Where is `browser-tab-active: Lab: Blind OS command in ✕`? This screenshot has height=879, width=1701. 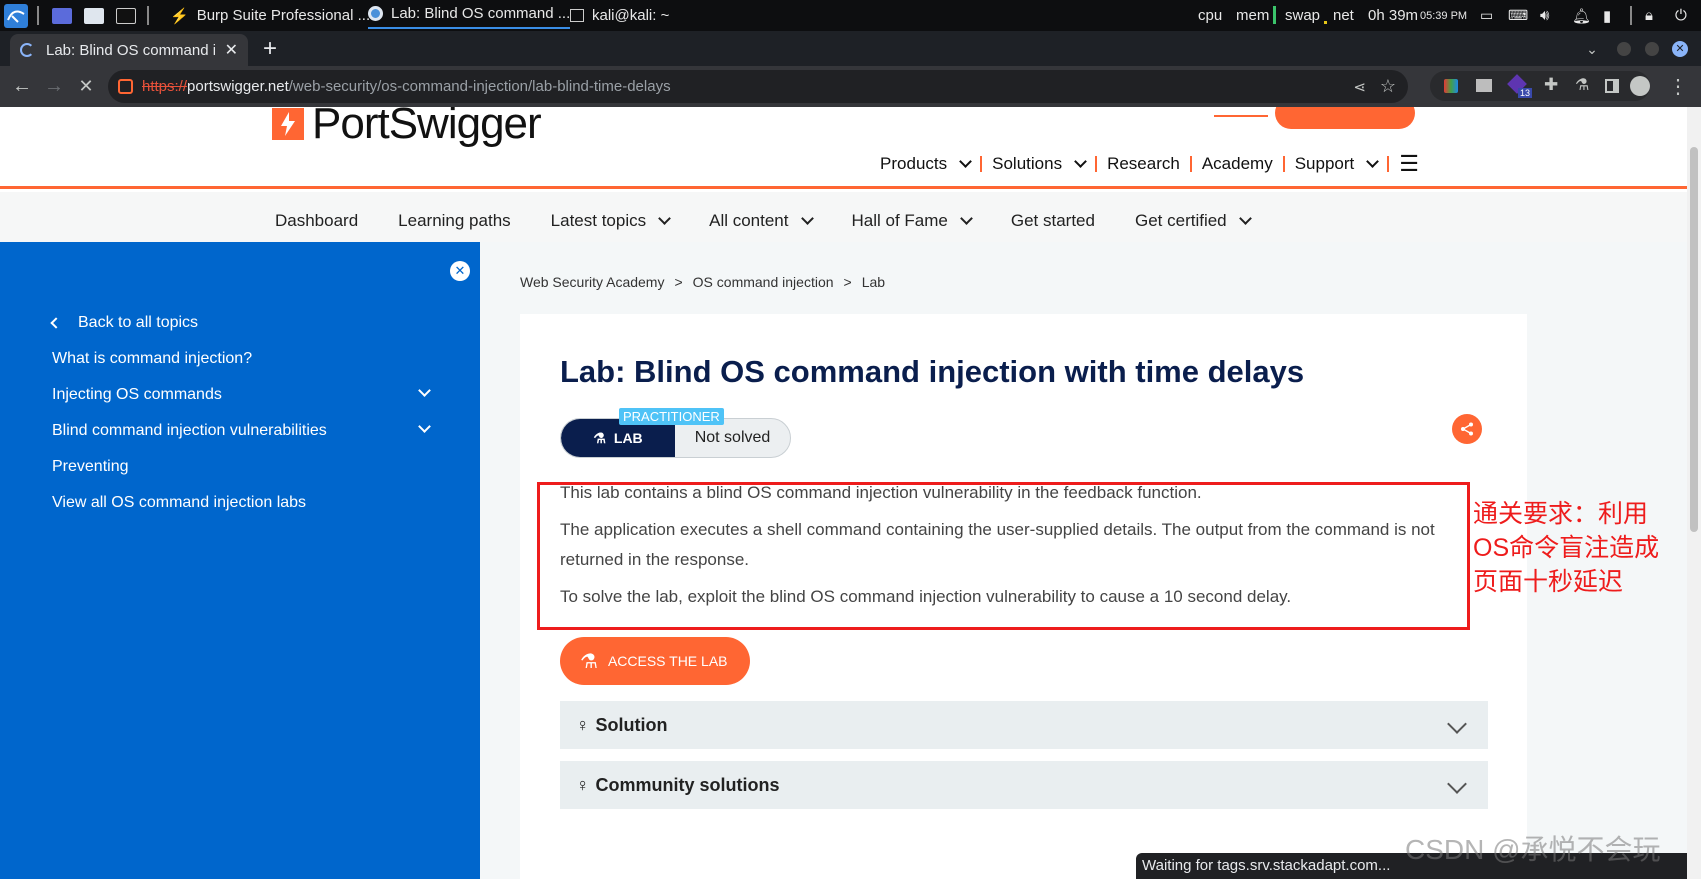
browser-tab-active: Lab: Blind OS command in ✕ is located at coordinates (129, 50).